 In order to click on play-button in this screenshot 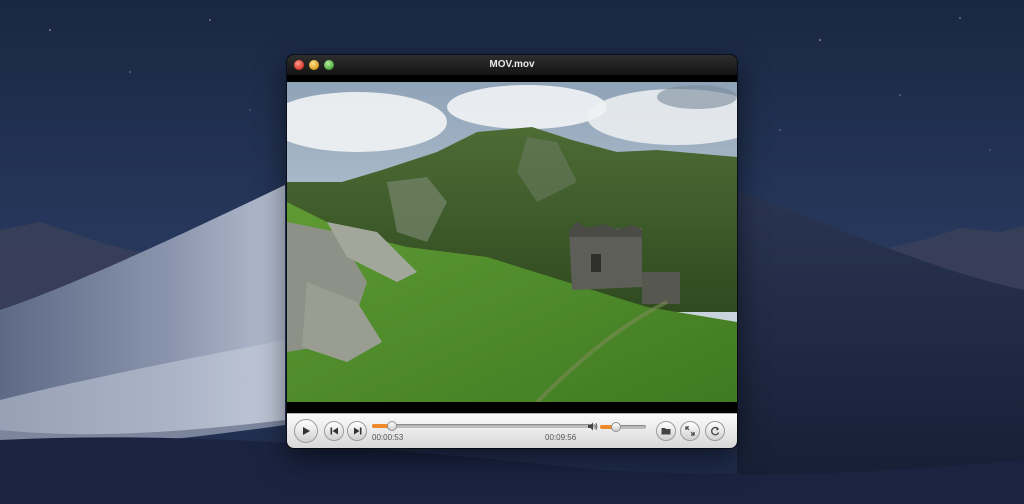, I will do `click(306, 431)`.